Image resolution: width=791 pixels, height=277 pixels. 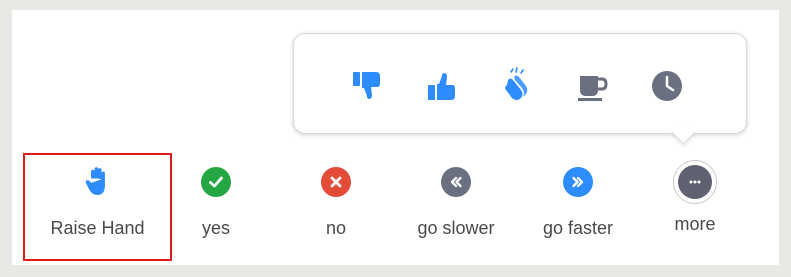 What do you see at coordinates (578, 208) in the screenshot?
I see `go-faster-button: go faster` at bounding box center [578, 208].